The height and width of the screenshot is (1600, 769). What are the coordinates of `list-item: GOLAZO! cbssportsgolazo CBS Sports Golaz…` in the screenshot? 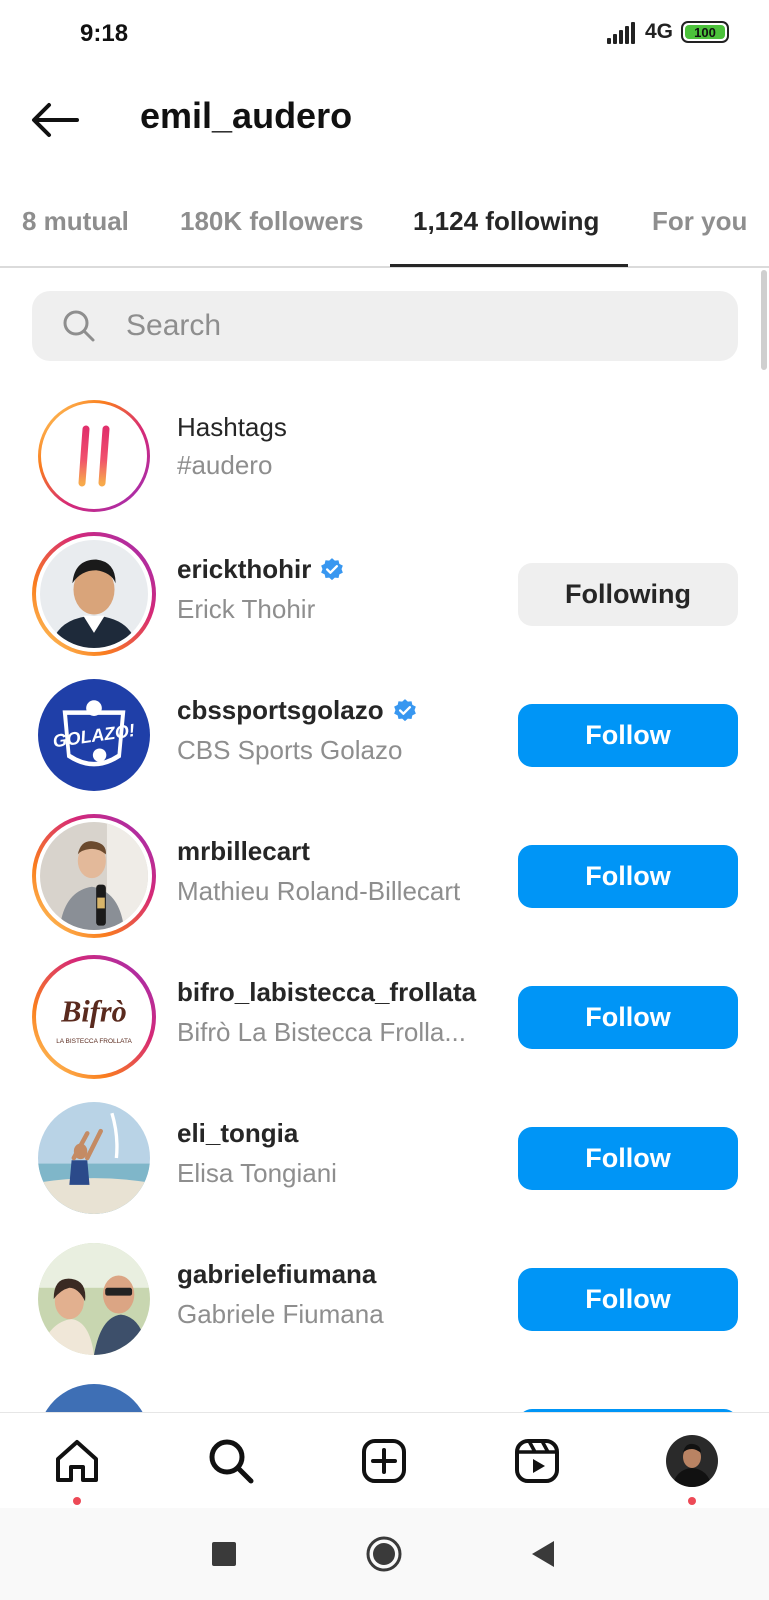 It's located at (384, 735).